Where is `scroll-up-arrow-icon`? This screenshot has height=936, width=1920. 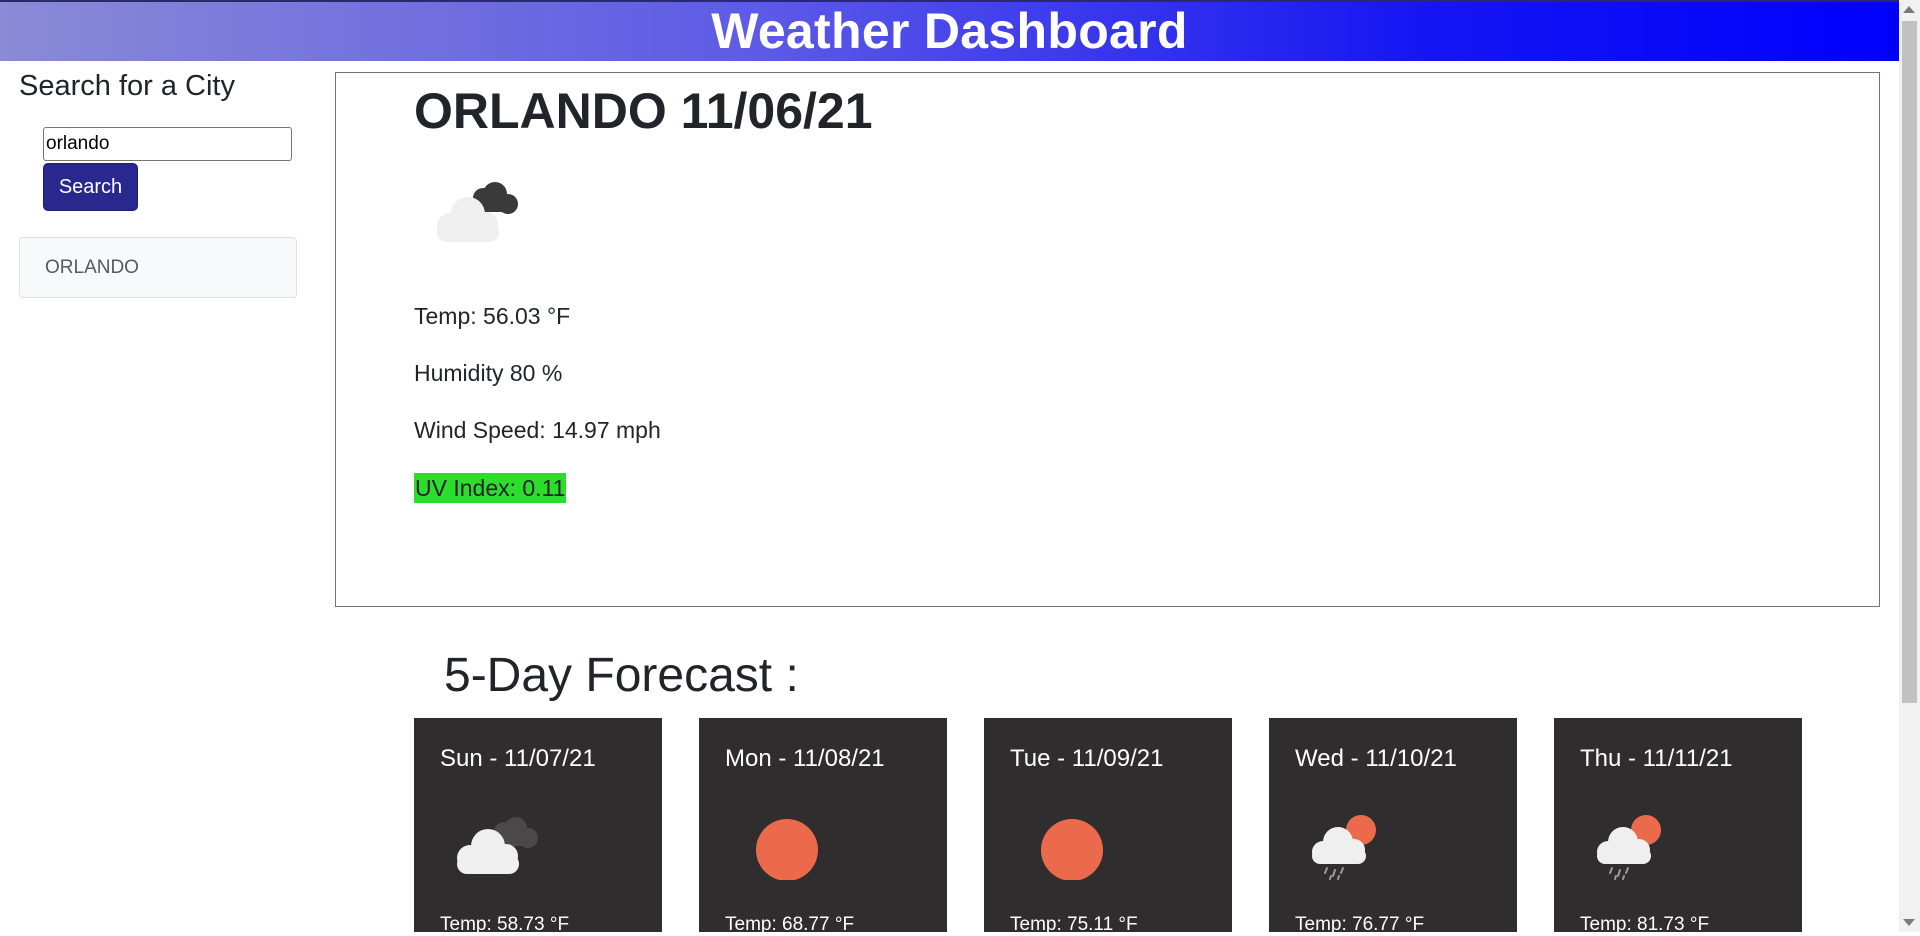 scroll-up-arrow-icon is located at coordinates (1909, 9).